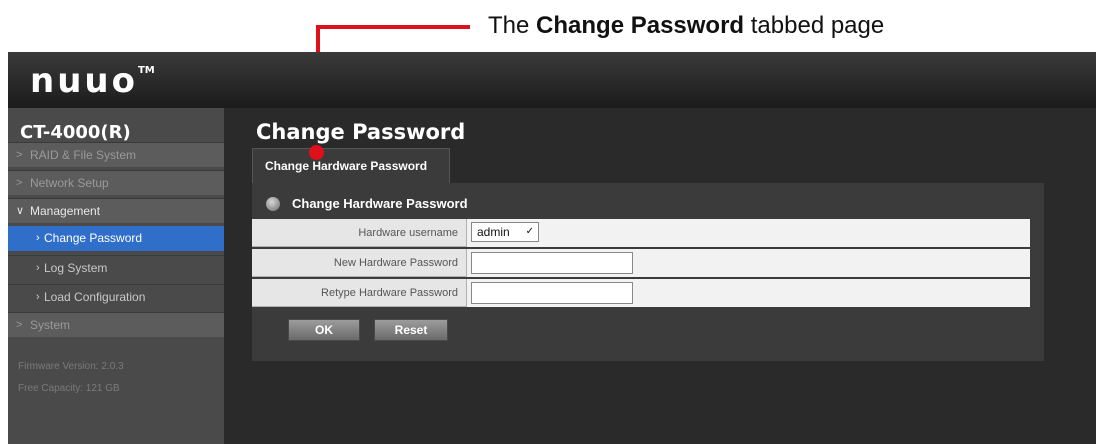 This screenshot has width=1098, height=448. What do you see at coordinates (640, 25) in the screenshot?
I see `callout-bold: Change Password` at bounding box center [640, 25].